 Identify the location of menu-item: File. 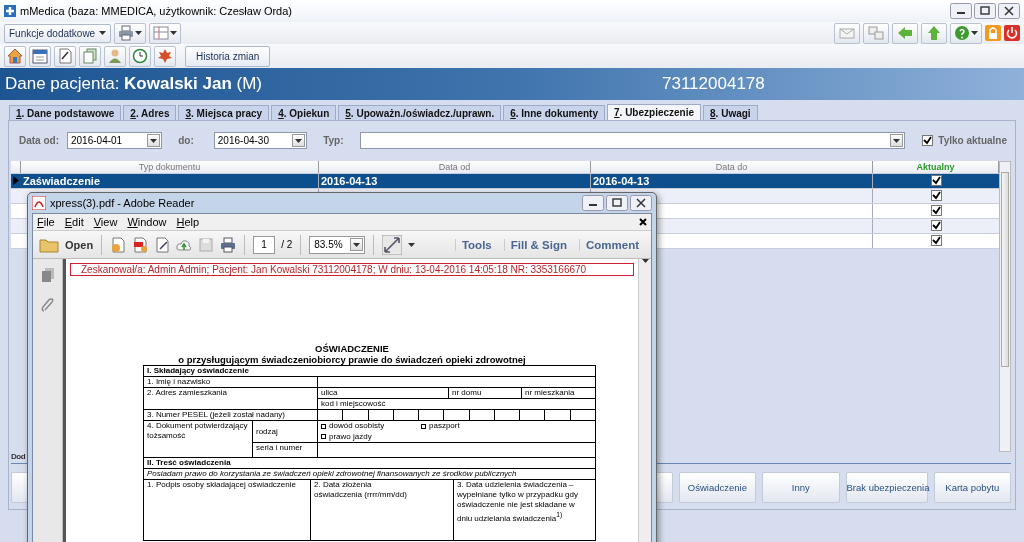
(46, 222).